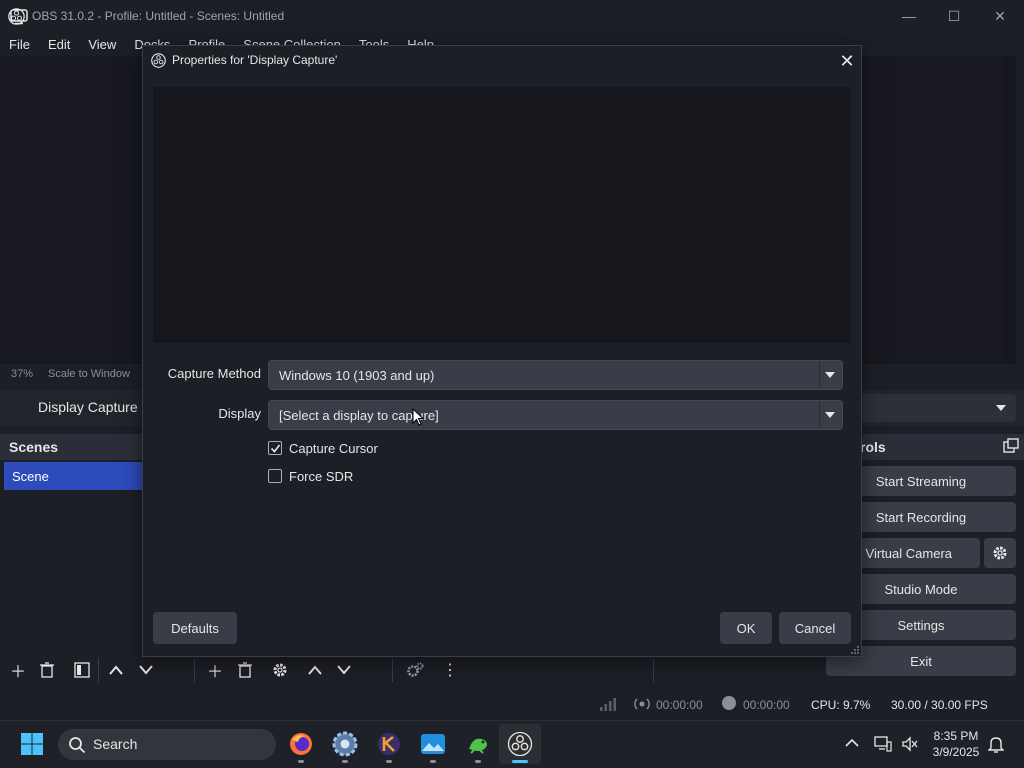  I want to click on search-placeholder: Search, so click(115, 744).